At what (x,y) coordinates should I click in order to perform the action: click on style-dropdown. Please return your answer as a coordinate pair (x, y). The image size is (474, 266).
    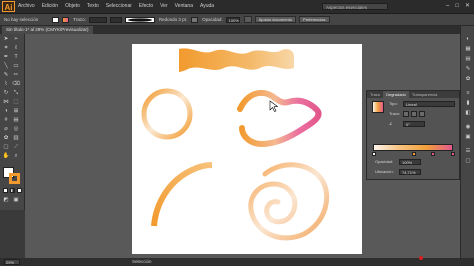
    Looking at the image, I should click on (247, 19).